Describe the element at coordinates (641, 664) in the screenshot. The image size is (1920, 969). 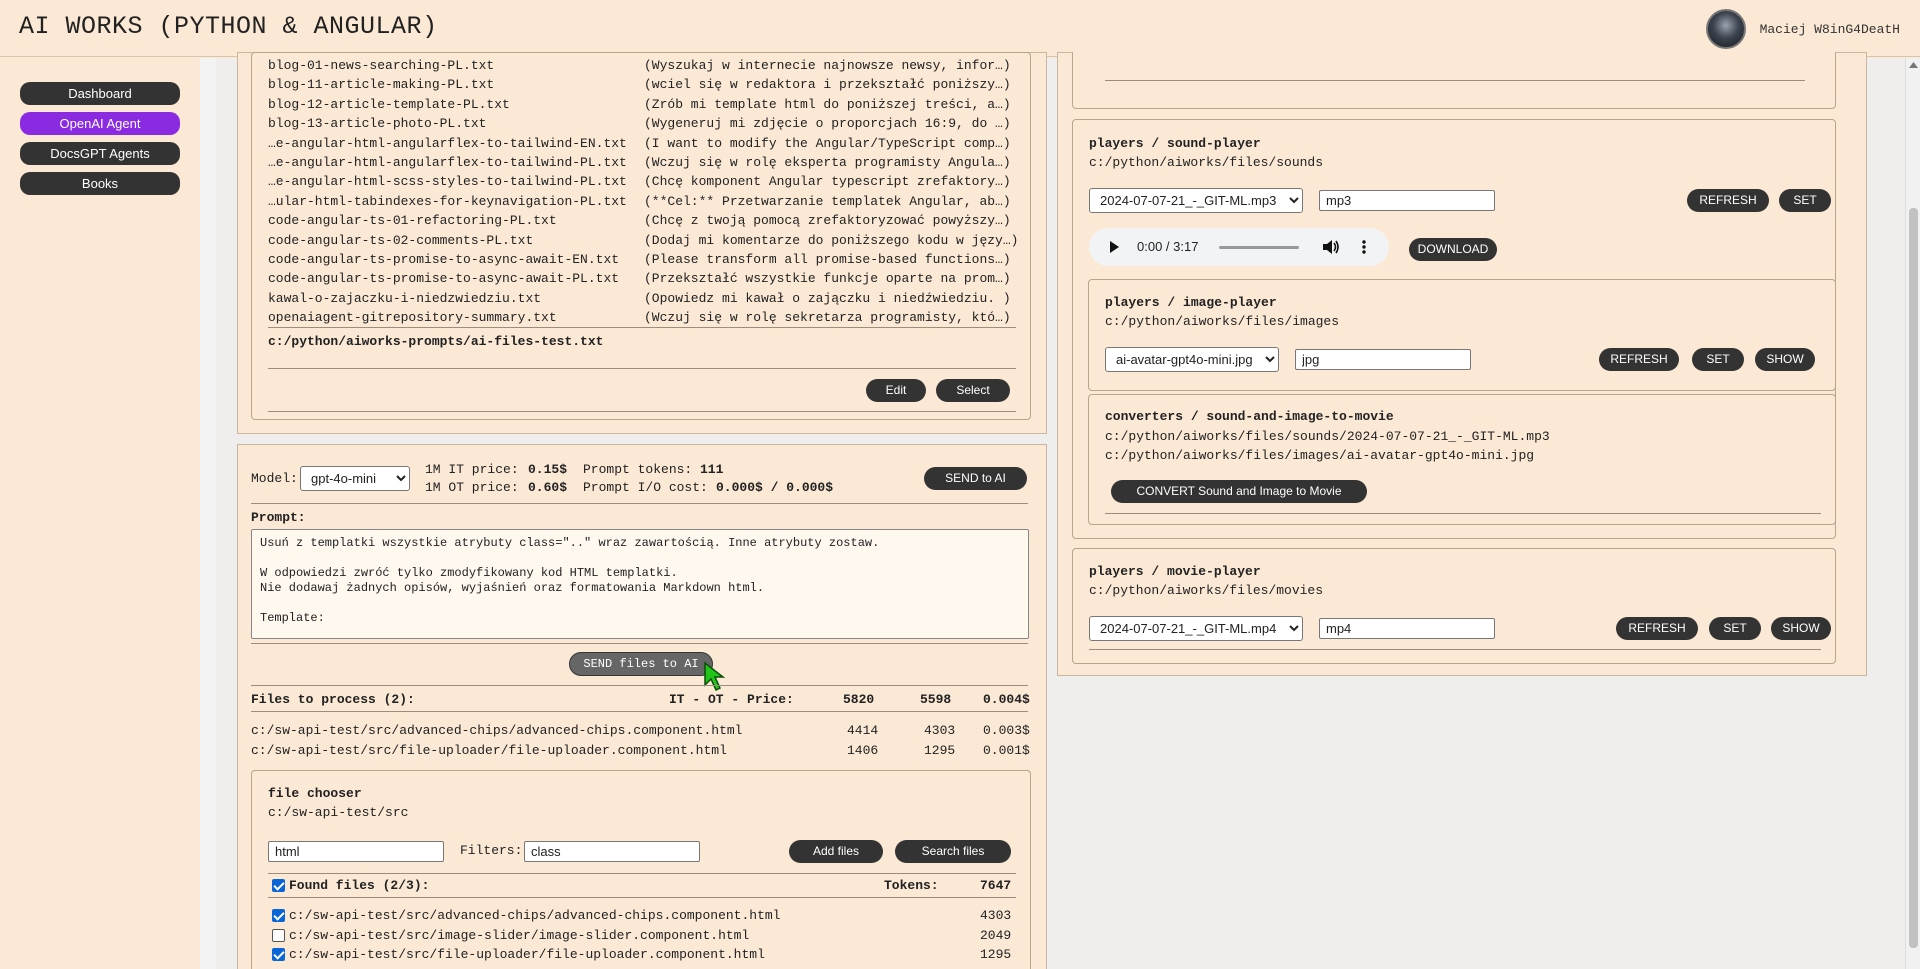
I see `send-files-to-ai-button: SEND files to AI` at that location.